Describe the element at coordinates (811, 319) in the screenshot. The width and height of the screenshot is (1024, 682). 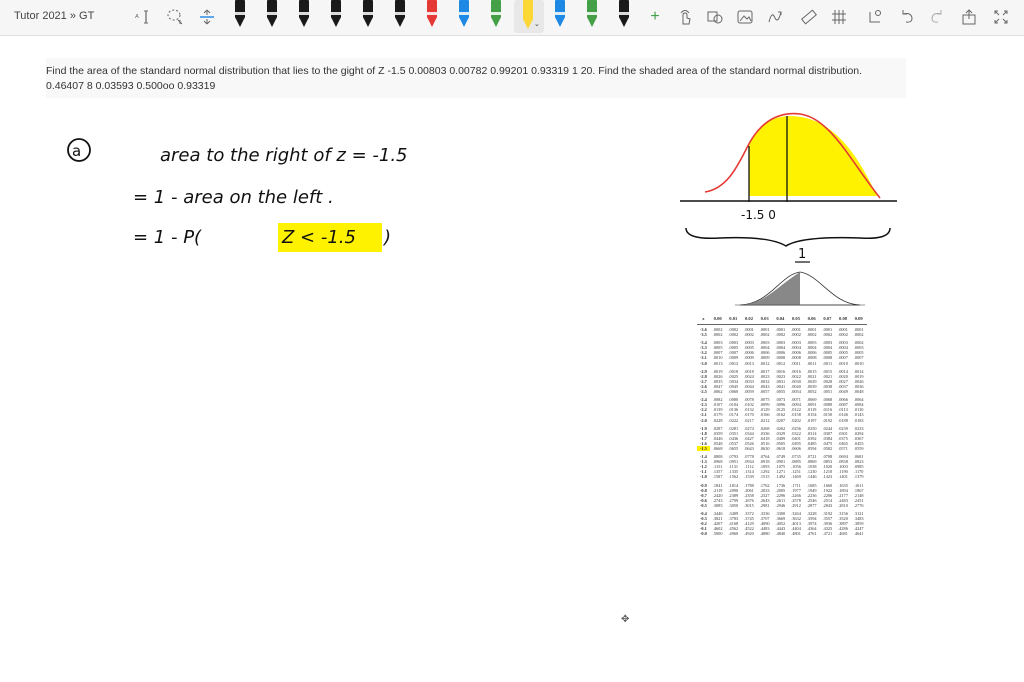
I see `table-header-cell: 0.06` at that location.